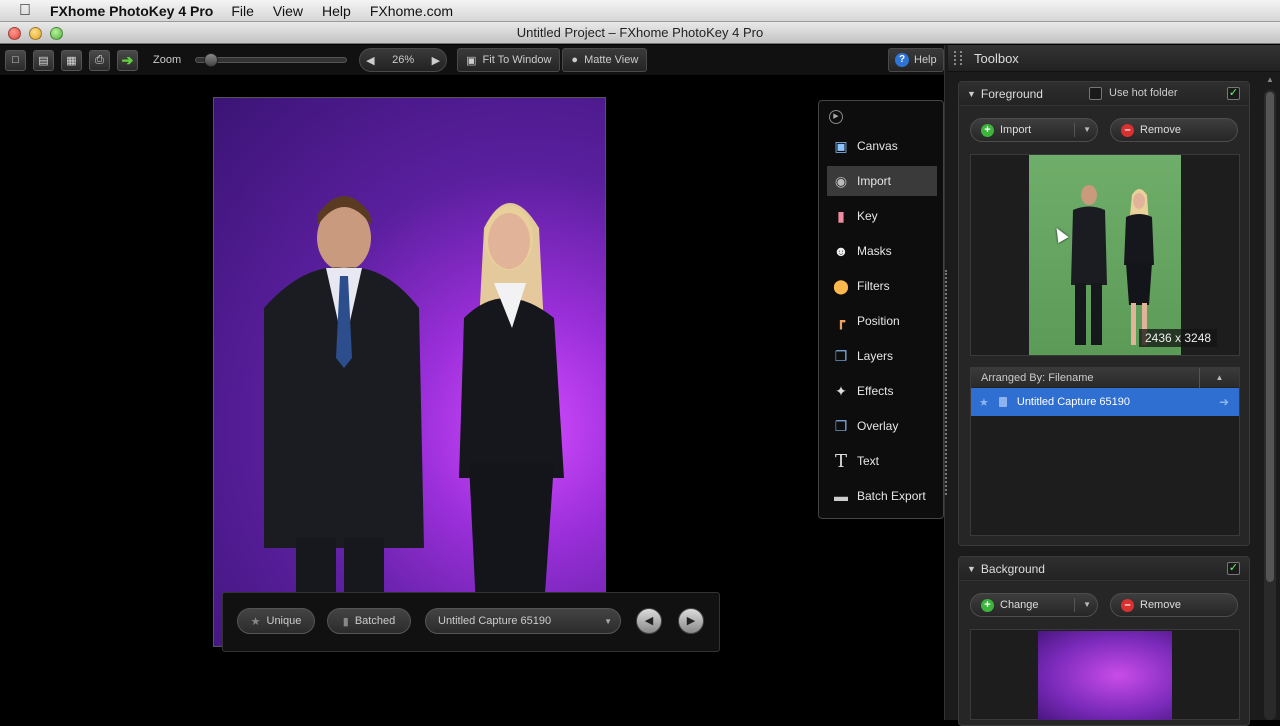 Image resolution: width=1280 pixels, height=726 pixels. I want to click on background-title: Background, so click(1012, 568).